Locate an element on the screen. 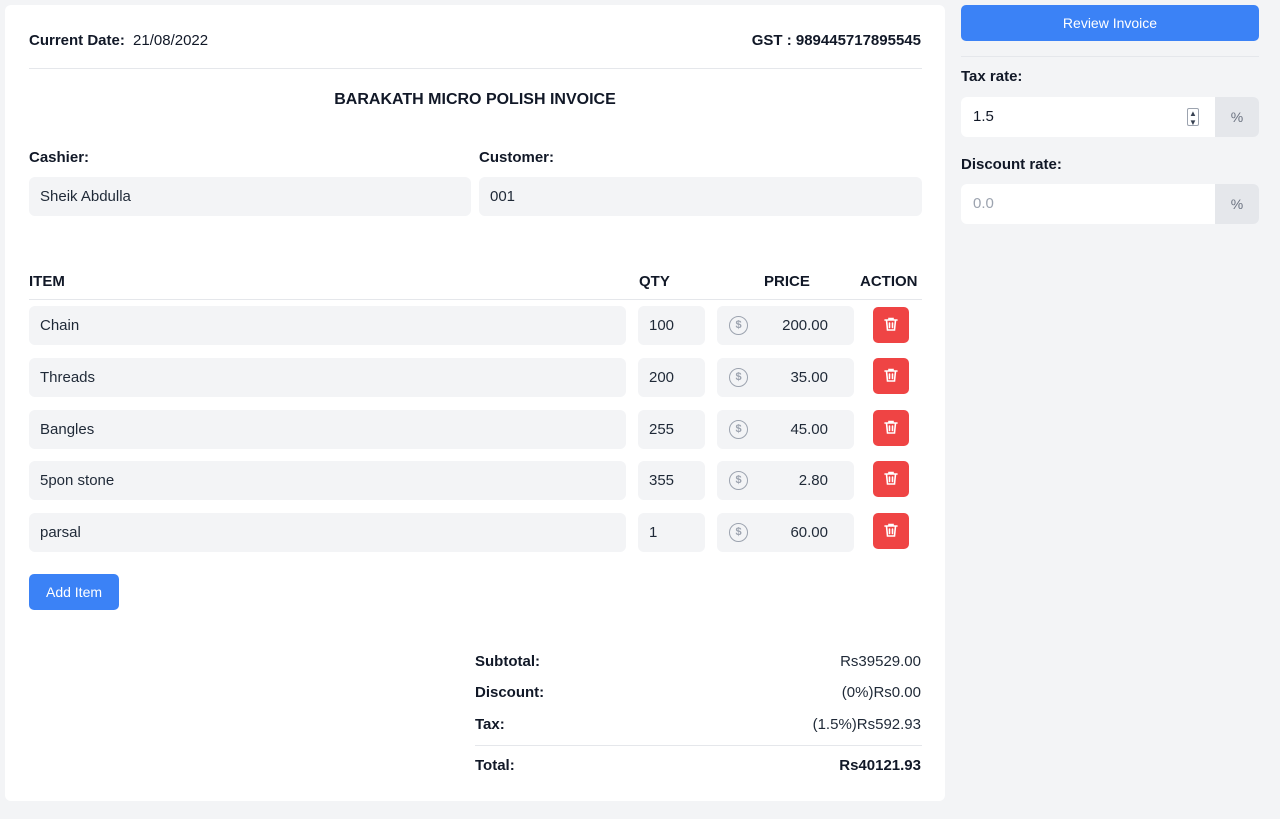 The height and width of the screenshot is (819, 1280). item-price-input: $ 60.00 is located at coordinates (785, 532).